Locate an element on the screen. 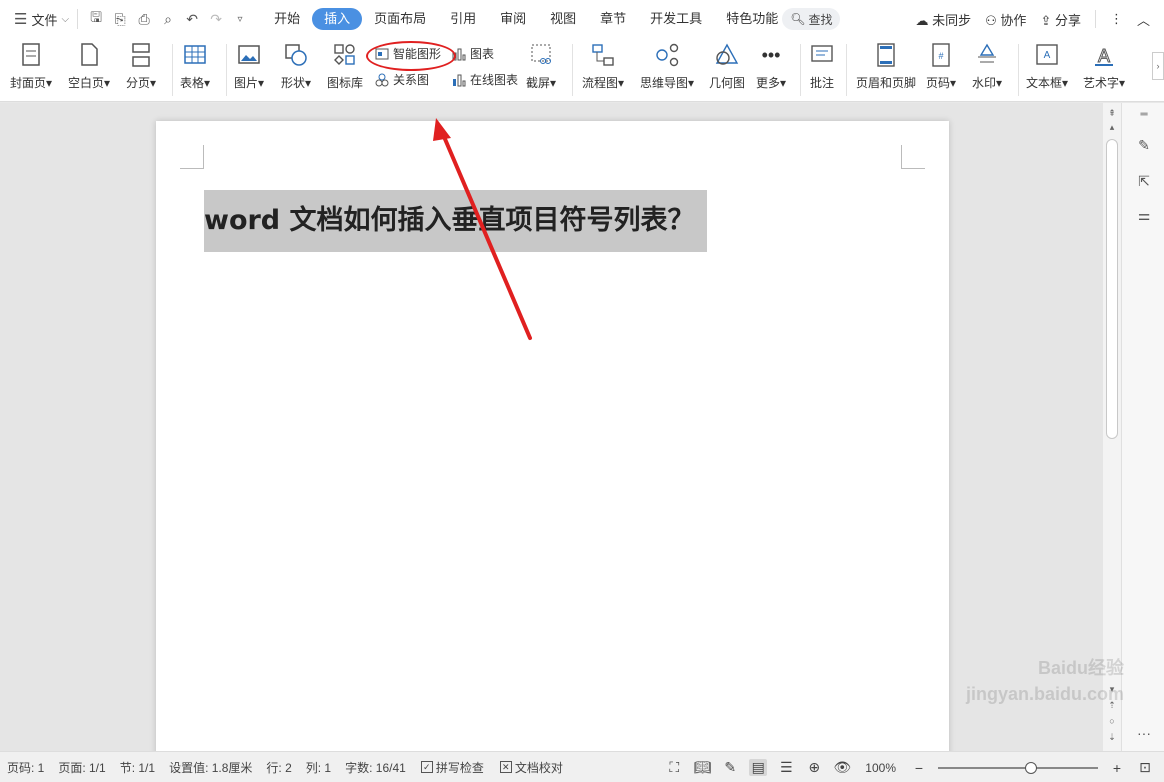  more-label: 更多▾ is located at coordinates (771, 83).